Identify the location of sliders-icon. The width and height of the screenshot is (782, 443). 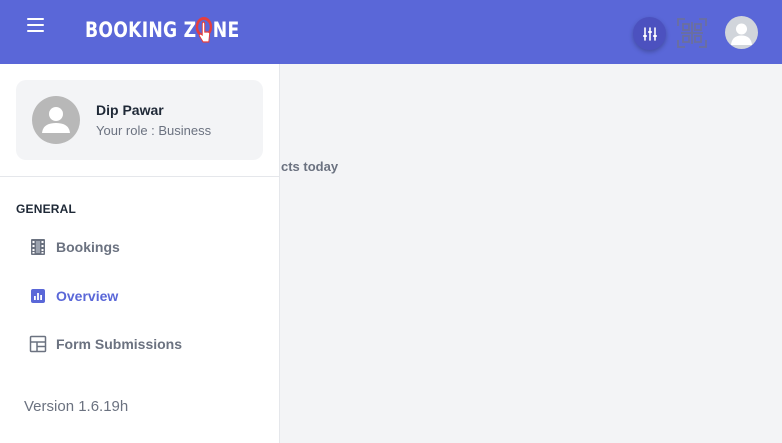
(649, 33).